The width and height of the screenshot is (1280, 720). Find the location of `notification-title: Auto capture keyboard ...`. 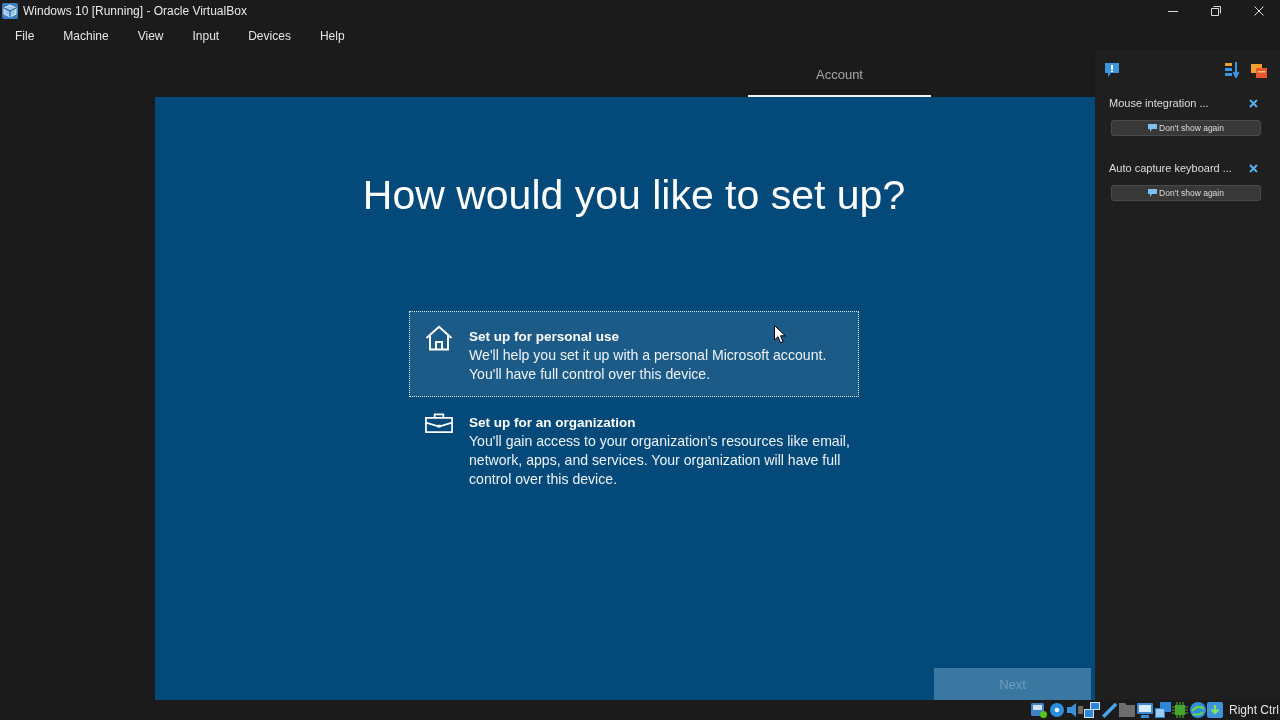

notification-title: Auto capture keyboard ... is located at coordinates (1171, 168).